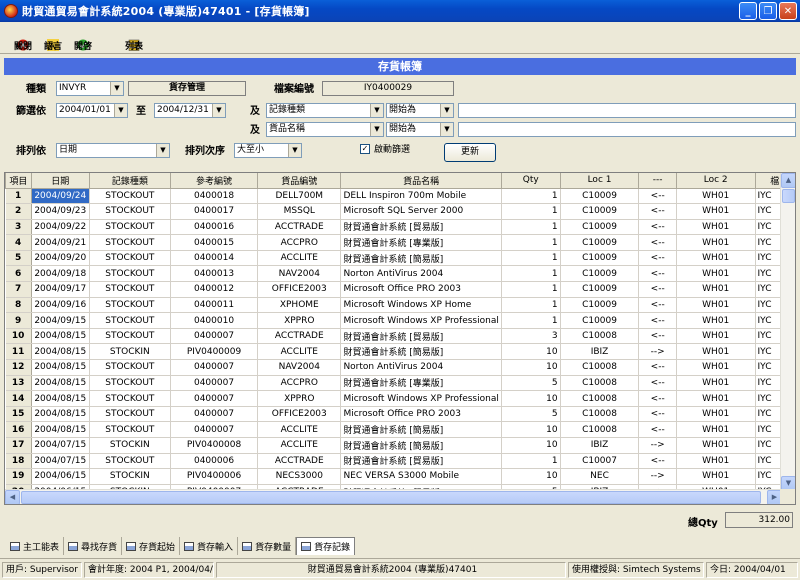  I want to click on table-cell: 0400006, so click(214, 461).